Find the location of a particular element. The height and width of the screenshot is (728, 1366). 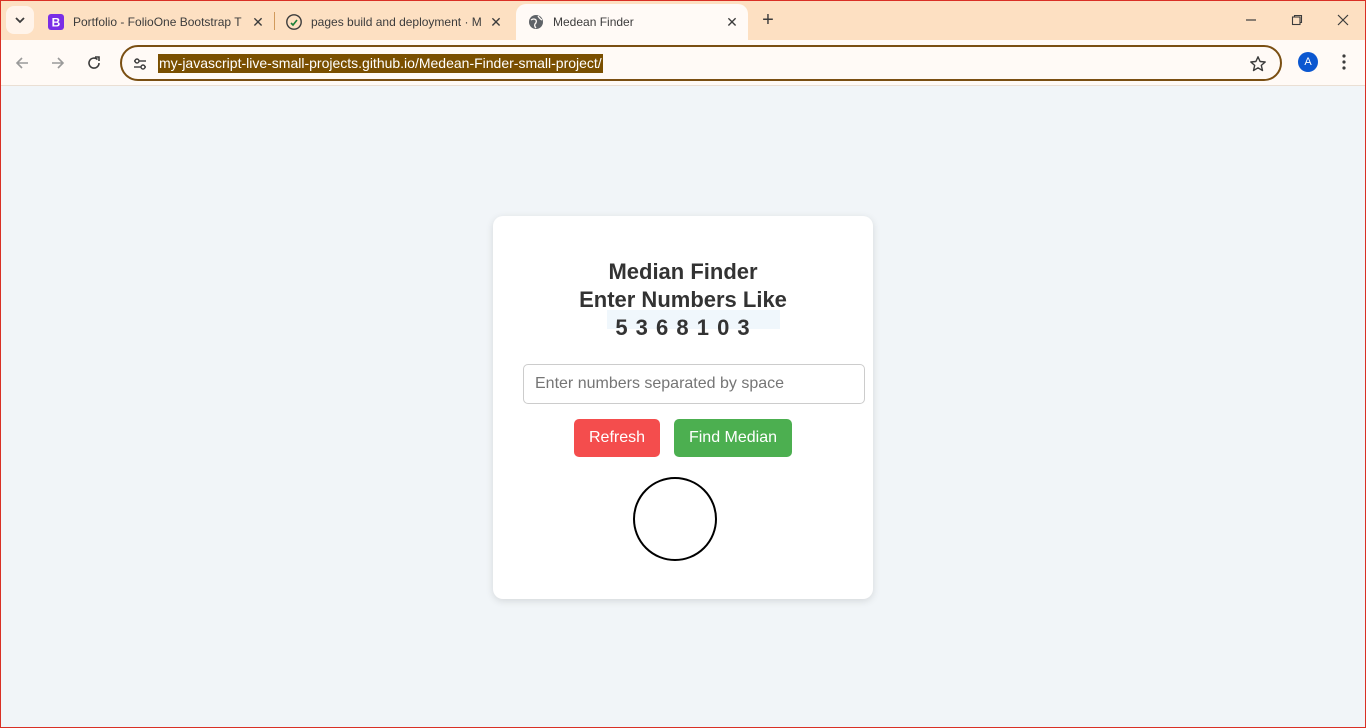

numbers-input is located at coordinates (694, 384).